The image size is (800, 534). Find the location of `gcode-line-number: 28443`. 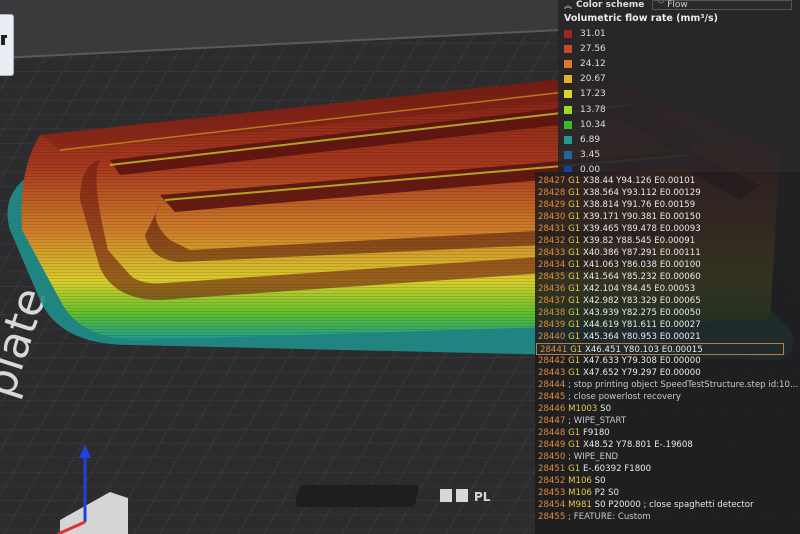

gcode-line-number: 28443 is located at coordinates (552, 373).